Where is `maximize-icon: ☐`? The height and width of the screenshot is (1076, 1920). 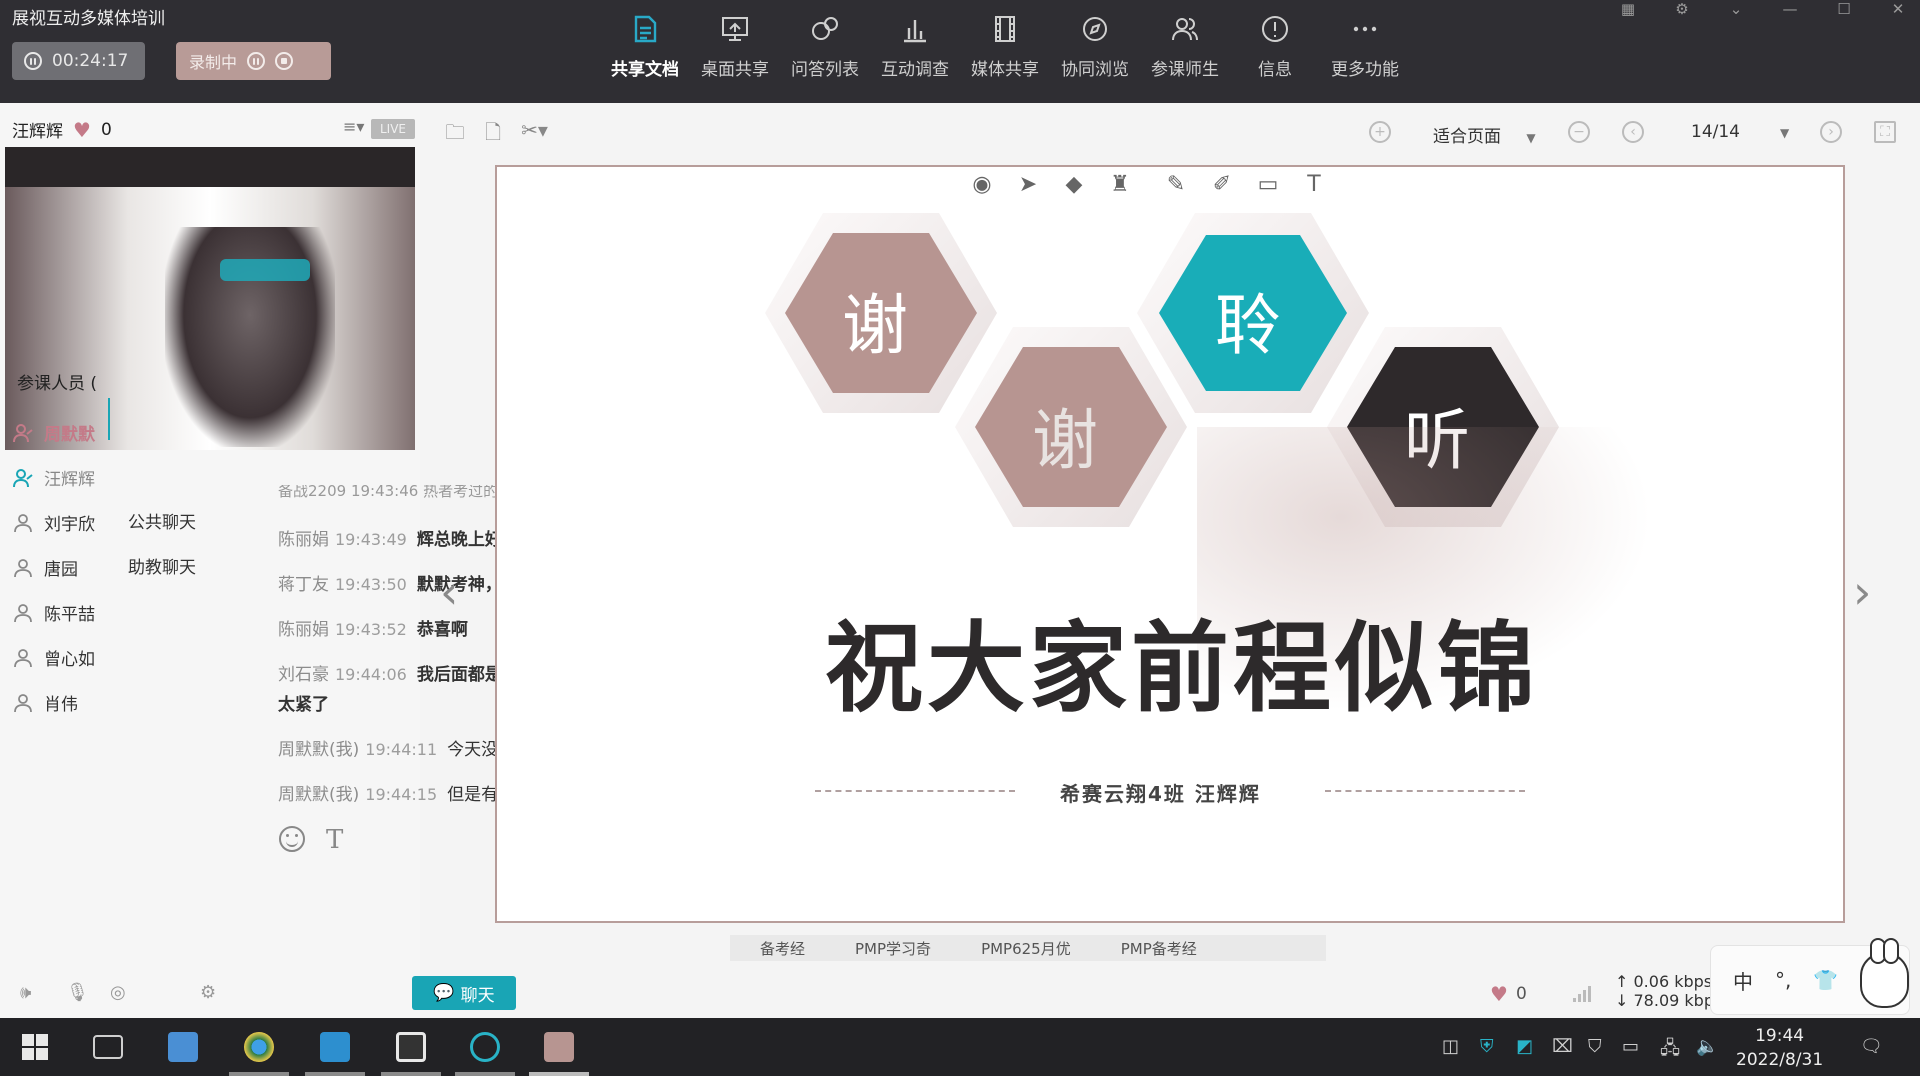 maximize-icon: ☐ is located at coordinates (1844, 9).